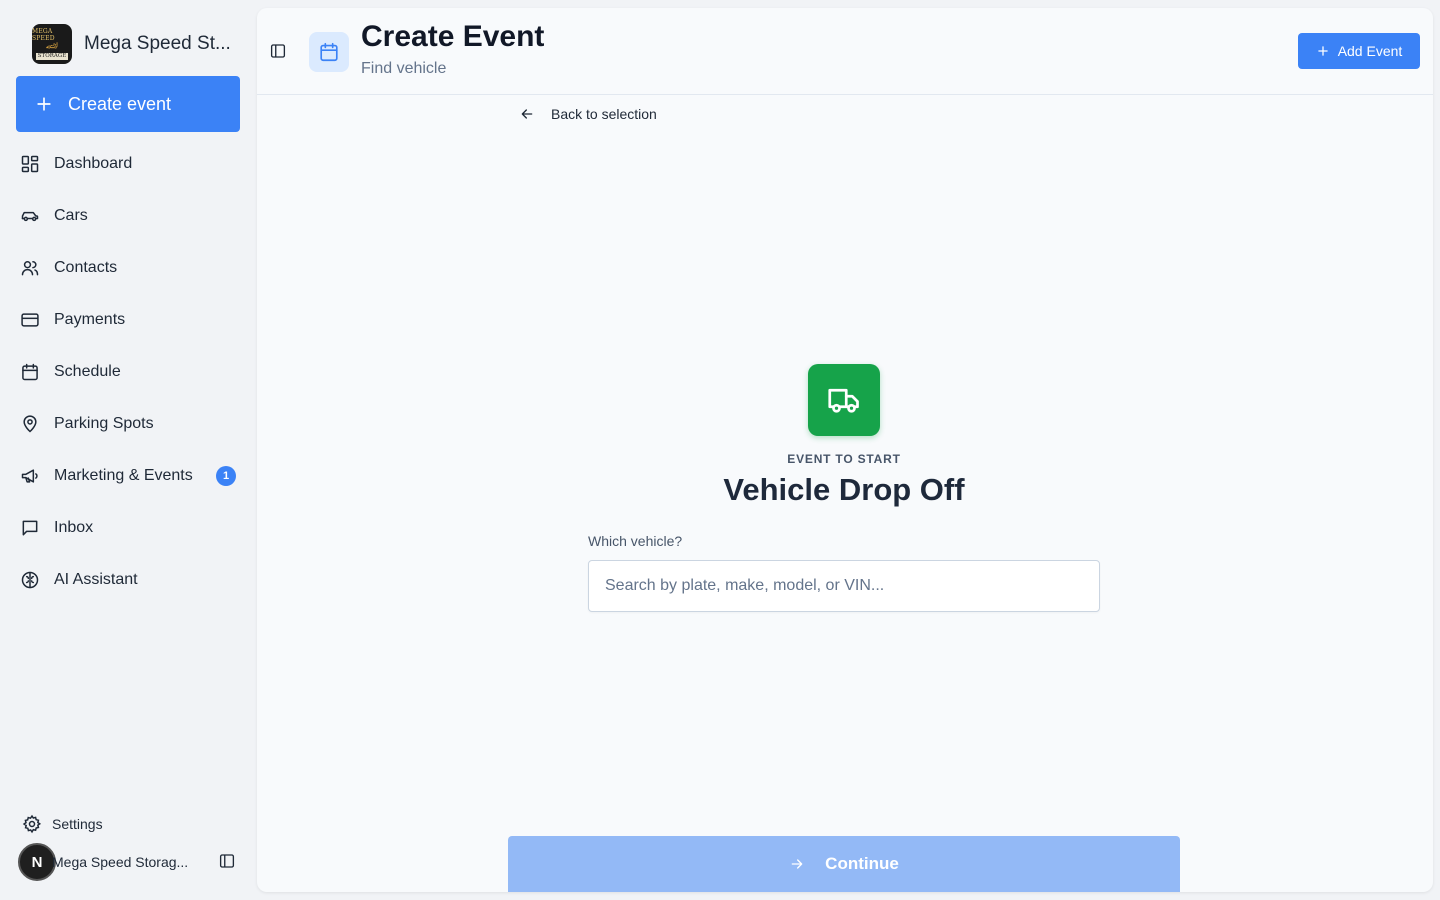 The image size is (1440, 900). What do you see at coordinates (96, 579) in the screenshot?
I see `sidebar-item-label: AI Assistant` at bounding box center [96, 579].